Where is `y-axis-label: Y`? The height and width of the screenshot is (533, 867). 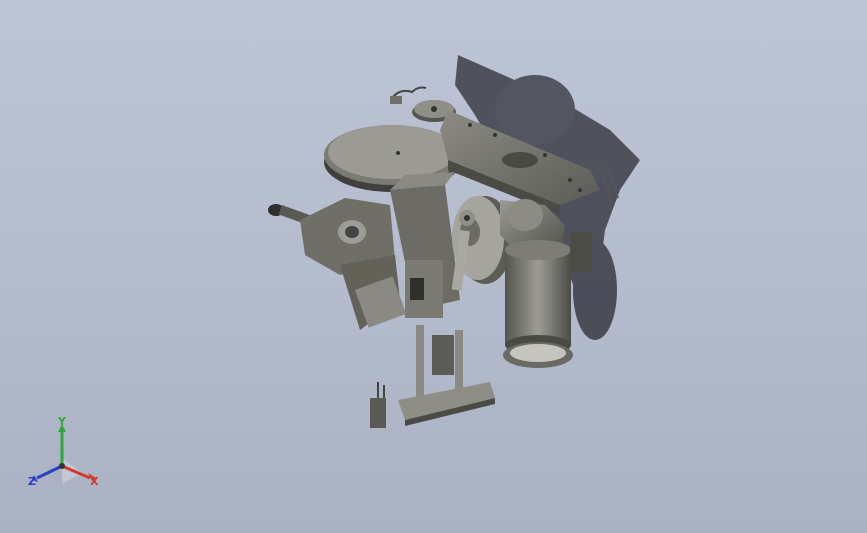 y-axis-label: Y is located at coordinates (62, 421).